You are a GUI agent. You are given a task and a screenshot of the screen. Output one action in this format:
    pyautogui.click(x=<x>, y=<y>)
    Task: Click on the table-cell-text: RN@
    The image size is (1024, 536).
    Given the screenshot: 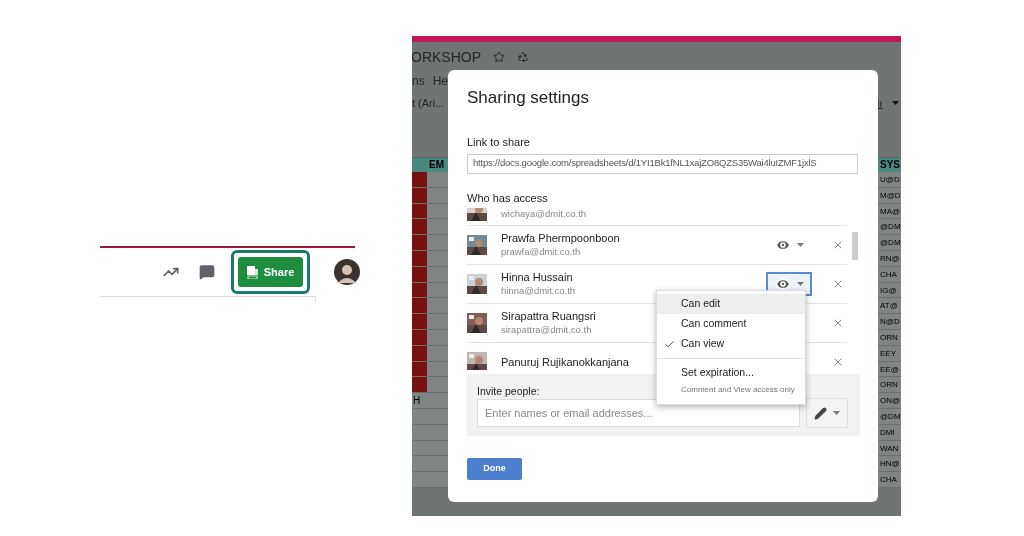 What is the action you would take?
    pyautogui.click(x=890, y=259)
    